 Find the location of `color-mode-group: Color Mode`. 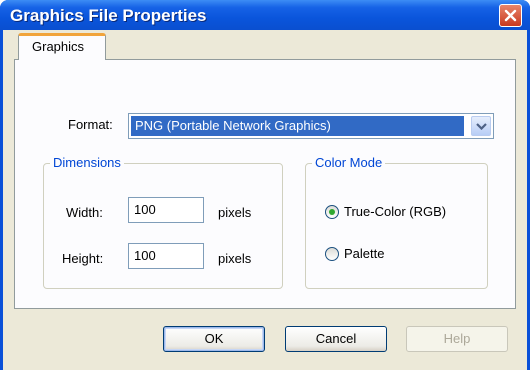

color-mode-group: Color Mode is located at coordinates (396, 222).